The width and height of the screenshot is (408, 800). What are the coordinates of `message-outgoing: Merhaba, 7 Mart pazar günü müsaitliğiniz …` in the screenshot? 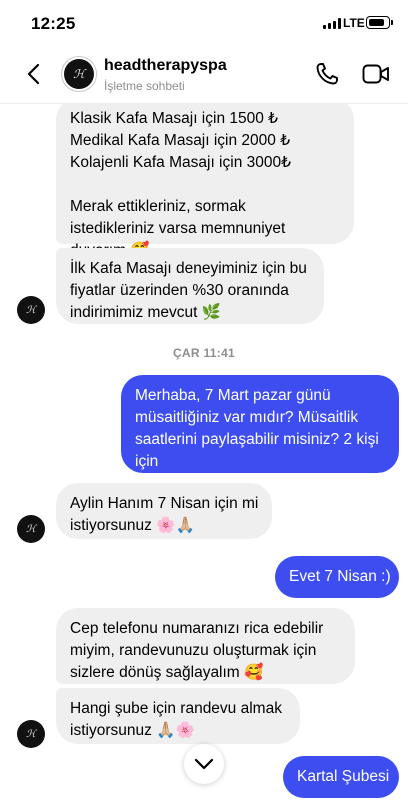 It's located at (260, 424).